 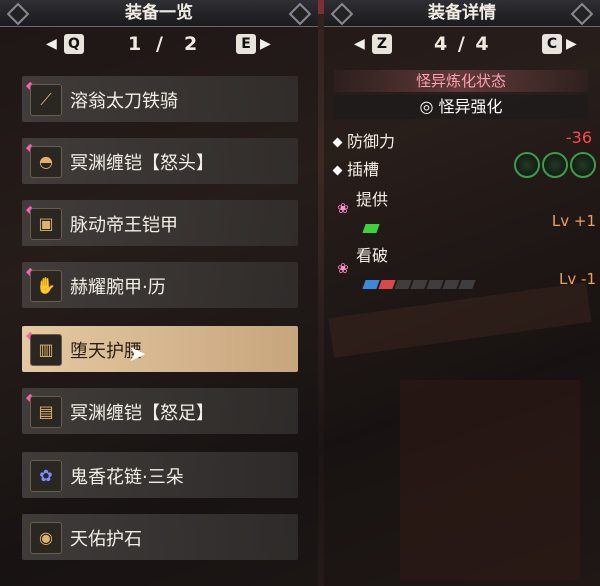 I want to click on skill-level: Lv +1, so click(x=573, y=221).